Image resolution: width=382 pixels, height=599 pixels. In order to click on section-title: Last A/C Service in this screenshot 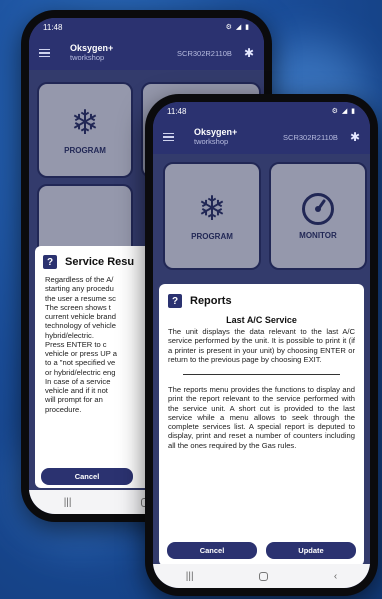, I will do `click(261, 320)`.